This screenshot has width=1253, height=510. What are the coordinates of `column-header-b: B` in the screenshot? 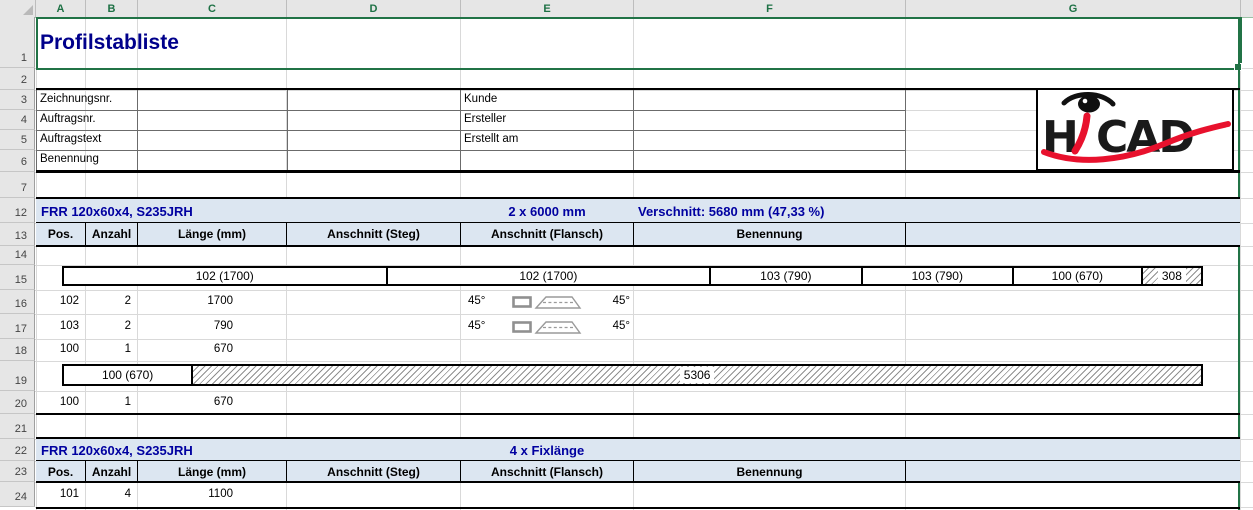 It's located at (112, 8).